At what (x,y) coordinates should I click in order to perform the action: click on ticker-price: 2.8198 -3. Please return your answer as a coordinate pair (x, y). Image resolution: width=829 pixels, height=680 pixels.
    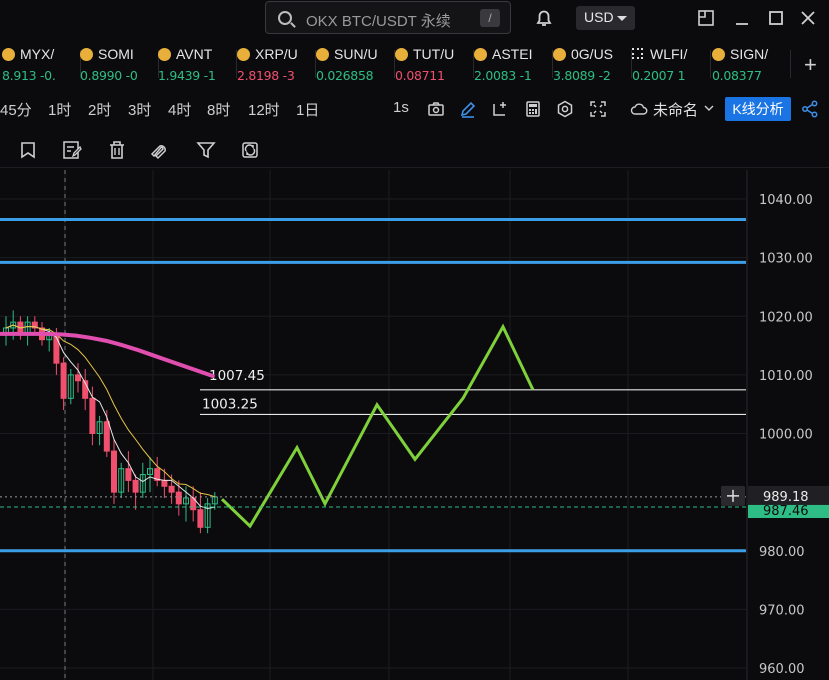
    Looking at the image, I should click on (266, 75).